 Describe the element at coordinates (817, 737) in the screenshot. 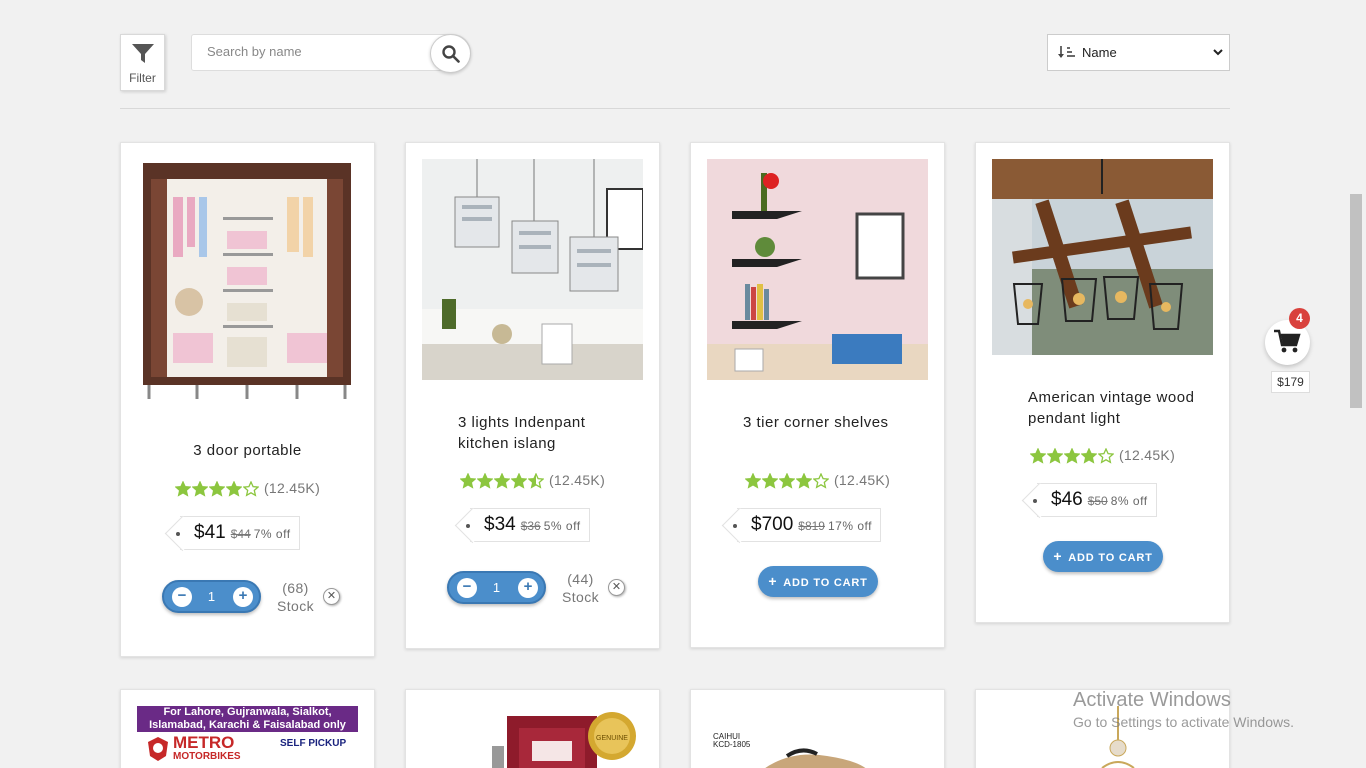

I see `product-image-sandal: CAIHUI KCD-1805` at that location.